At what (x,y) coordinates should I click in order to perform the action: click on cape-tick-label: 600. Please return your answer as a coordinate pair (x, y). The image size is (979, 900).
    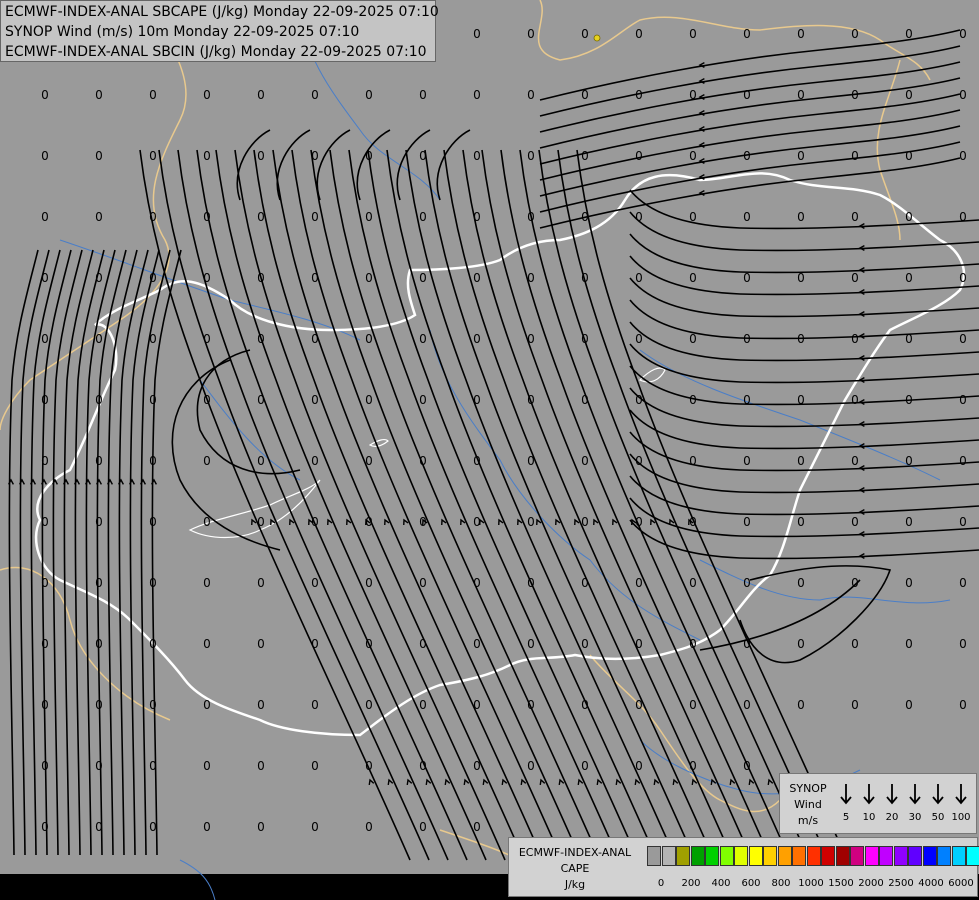
    Looking at the image, I should click on (751, 883).